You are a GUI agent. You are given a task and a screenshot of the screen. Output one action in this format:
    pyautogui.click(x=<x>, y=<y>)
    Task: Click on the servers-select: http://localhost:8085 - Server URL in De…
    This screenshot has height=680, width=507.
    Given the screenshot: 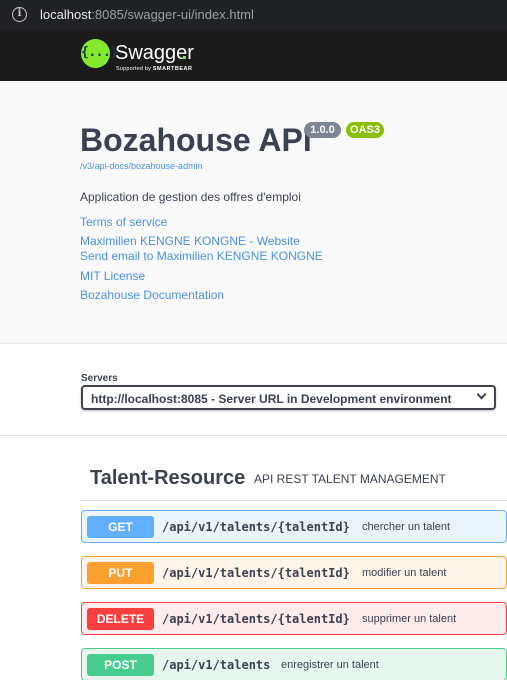 What is the action you would take?
    pyautogui.click(x=288, y=397)
    